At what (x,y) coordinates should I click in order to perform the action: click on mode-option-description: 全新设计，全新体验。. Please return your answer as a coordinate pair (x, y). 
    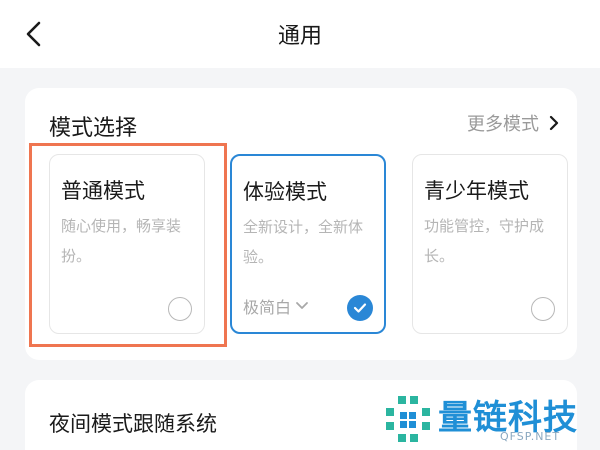
    Looking at the image, I should click on (303, 242).